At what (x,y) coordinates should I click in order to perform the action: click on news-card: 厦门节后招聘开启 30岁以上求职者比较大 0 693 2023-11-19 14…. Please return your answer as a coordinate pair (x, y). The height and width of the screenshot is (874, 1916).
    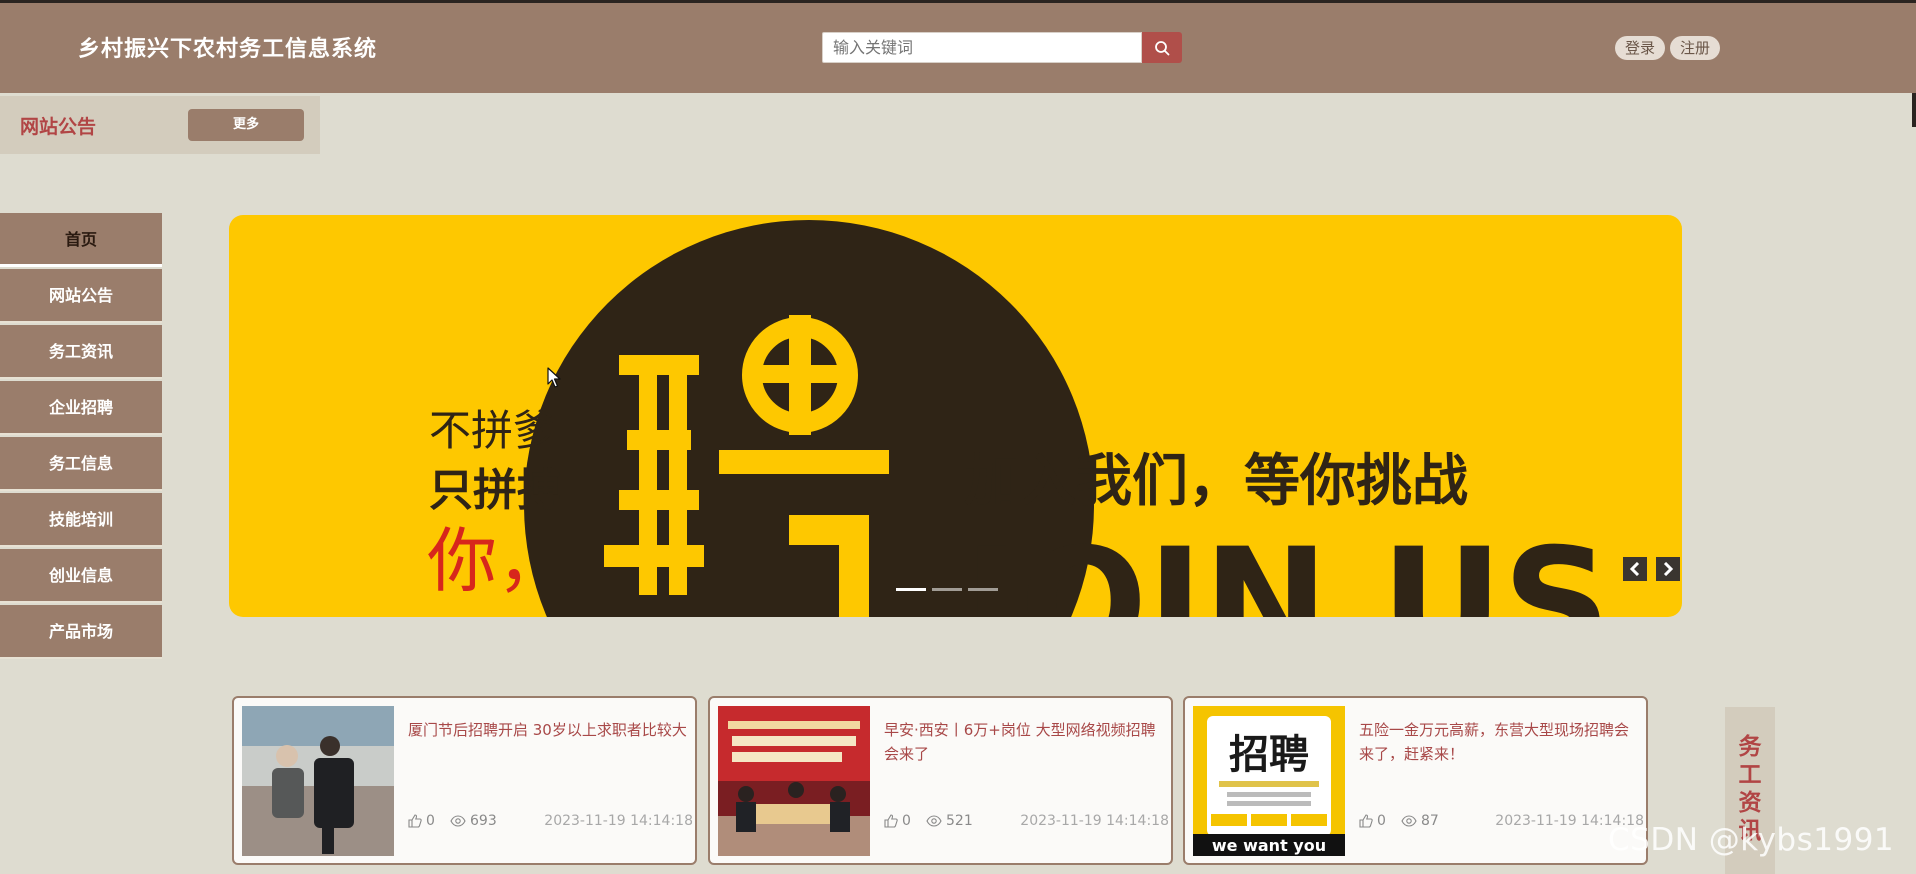
    Looking at the image, I should click on (464, 780).